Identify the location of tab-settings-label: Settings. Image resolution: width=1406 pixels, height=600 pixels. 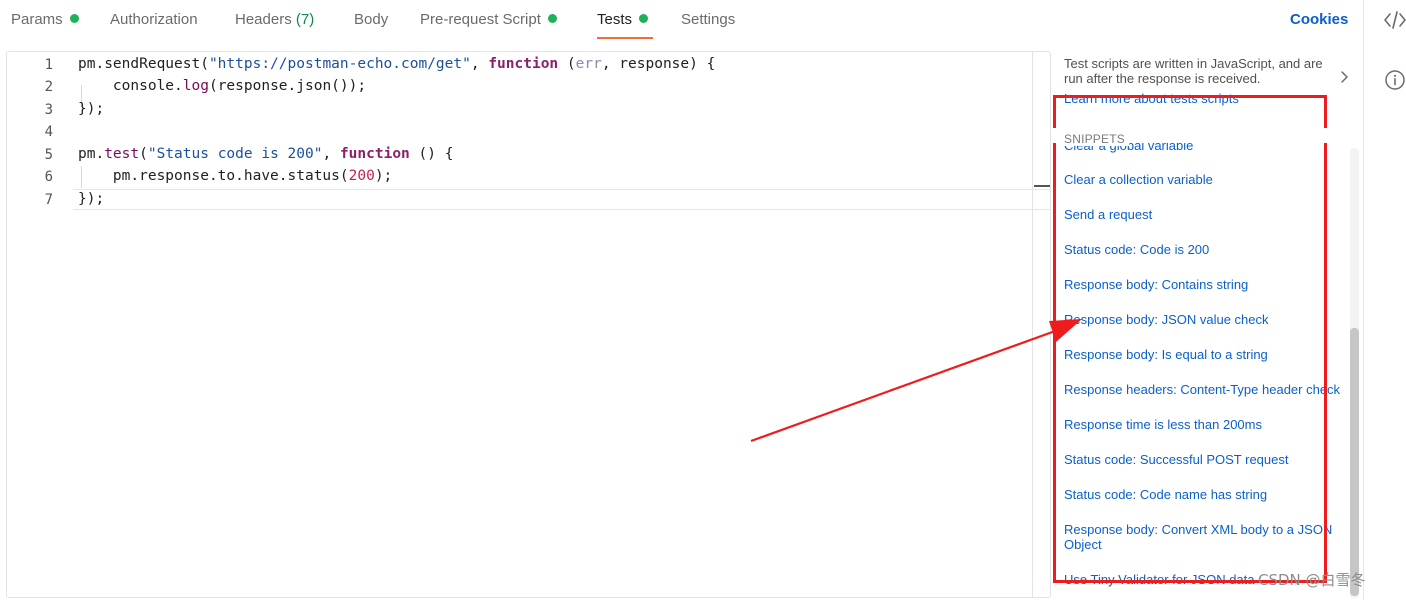
(708, 19).